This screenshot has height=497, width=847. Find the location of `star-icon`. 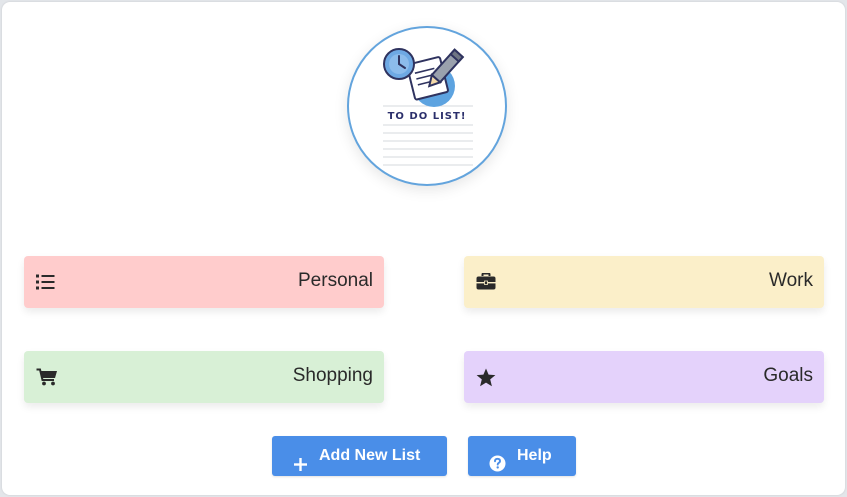

star-icon is located at coordinates (486, 377).